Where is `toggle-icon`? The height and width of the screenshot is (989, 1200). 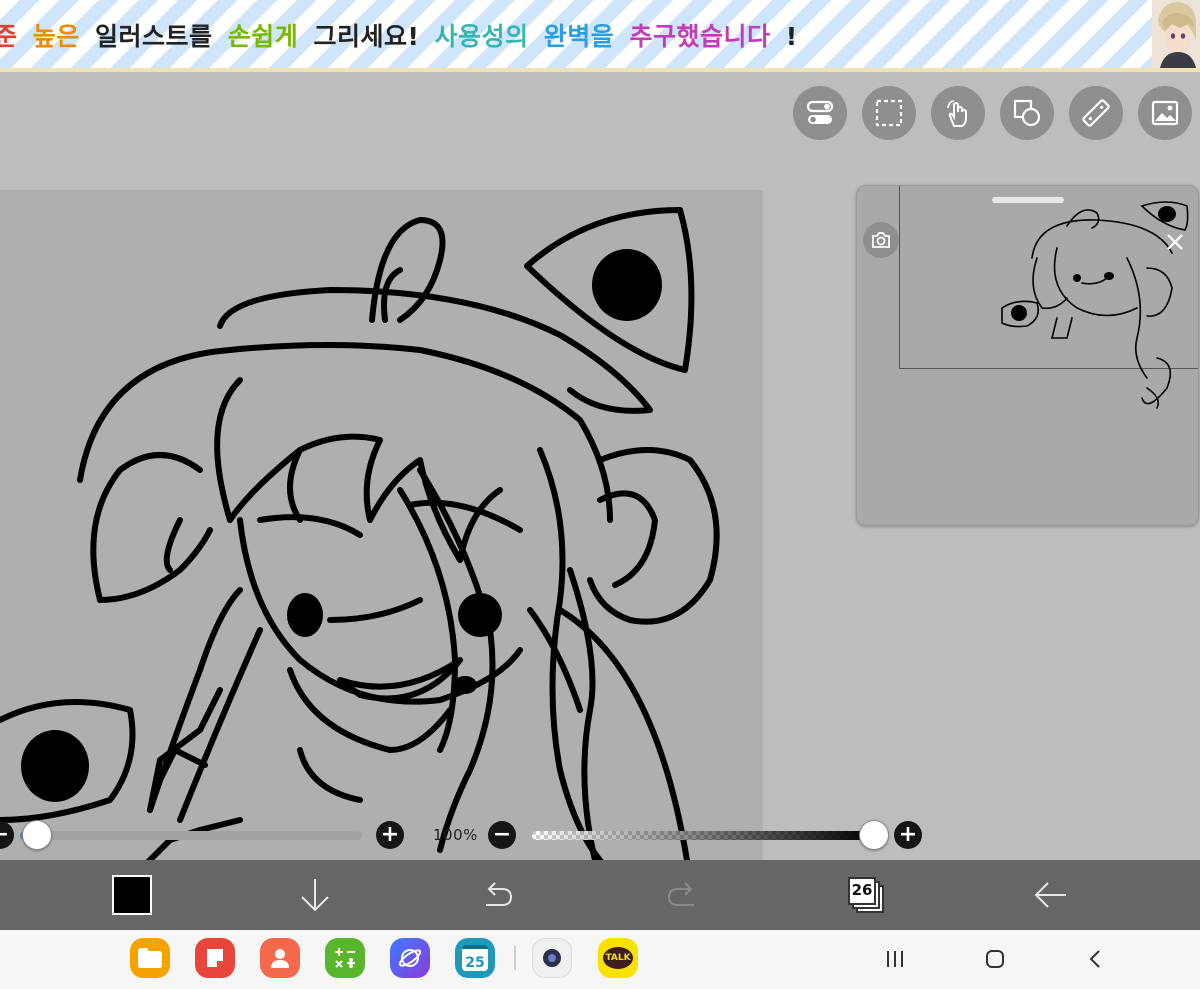 toggle-icon is located at coordinates (820, 112).